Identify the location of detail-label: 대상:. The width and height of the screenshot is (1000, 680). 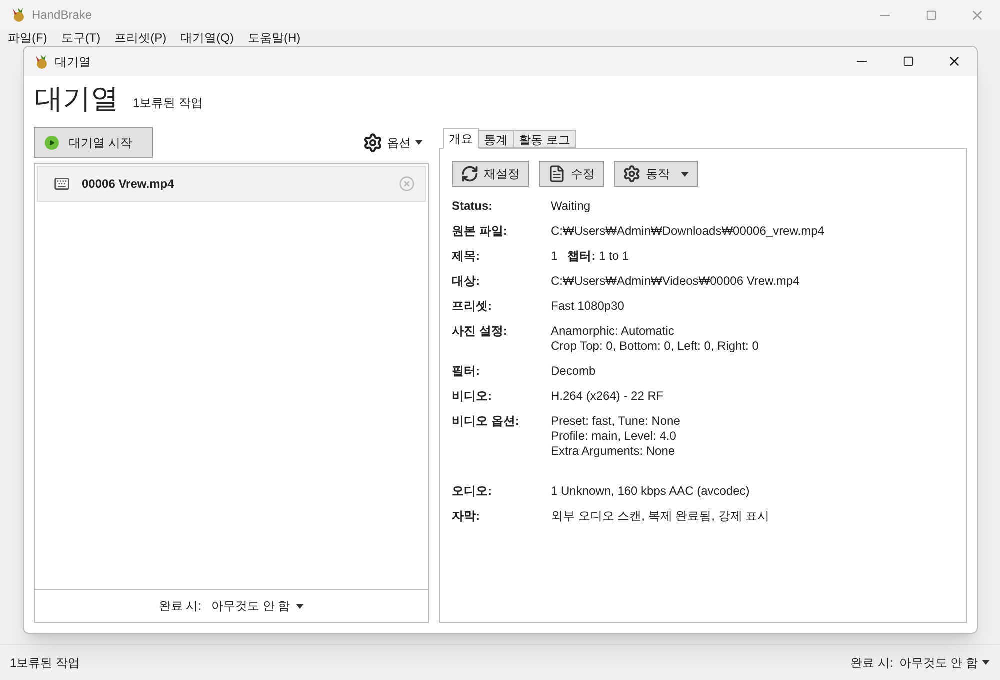
(466, 281).